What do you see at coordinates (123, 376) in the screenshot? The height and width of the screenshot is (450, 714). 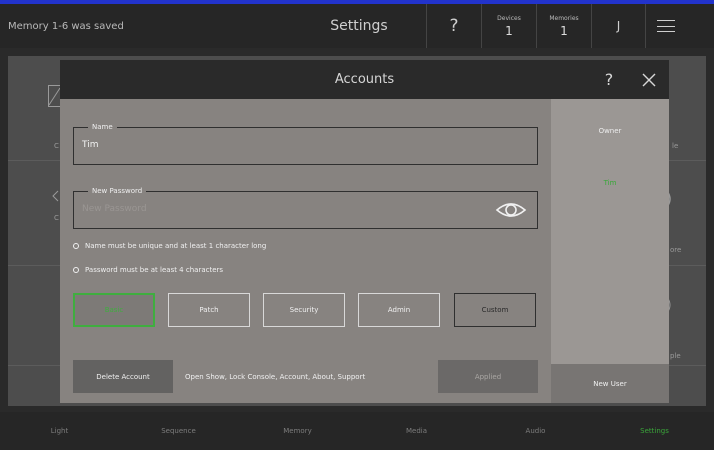 I see `delete-account-button: Delete Account` at bounding box center [123, 376].